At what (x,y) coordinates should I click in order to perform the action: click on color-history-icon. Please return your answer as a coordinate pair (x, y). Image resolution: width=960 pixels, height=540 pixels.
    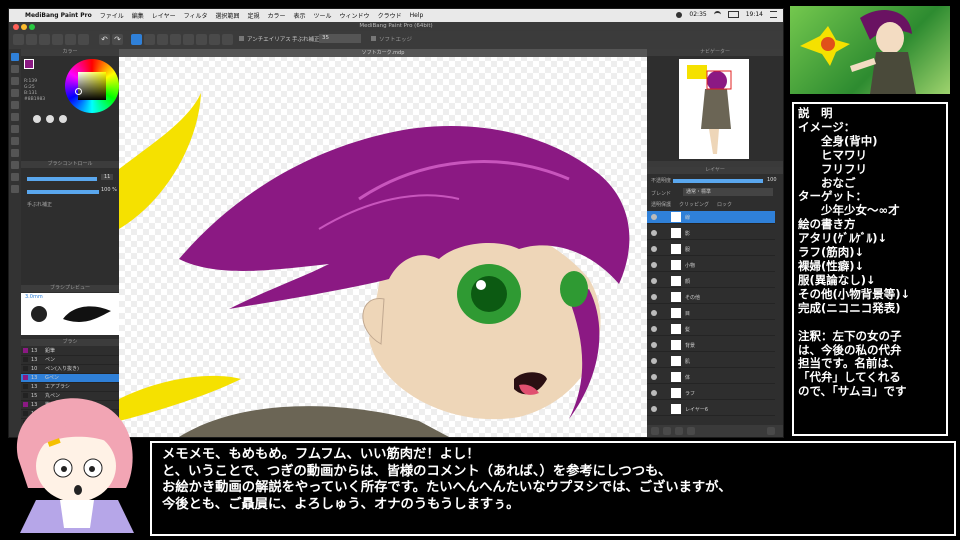
    Looking at the image, I should click on (63, 119).